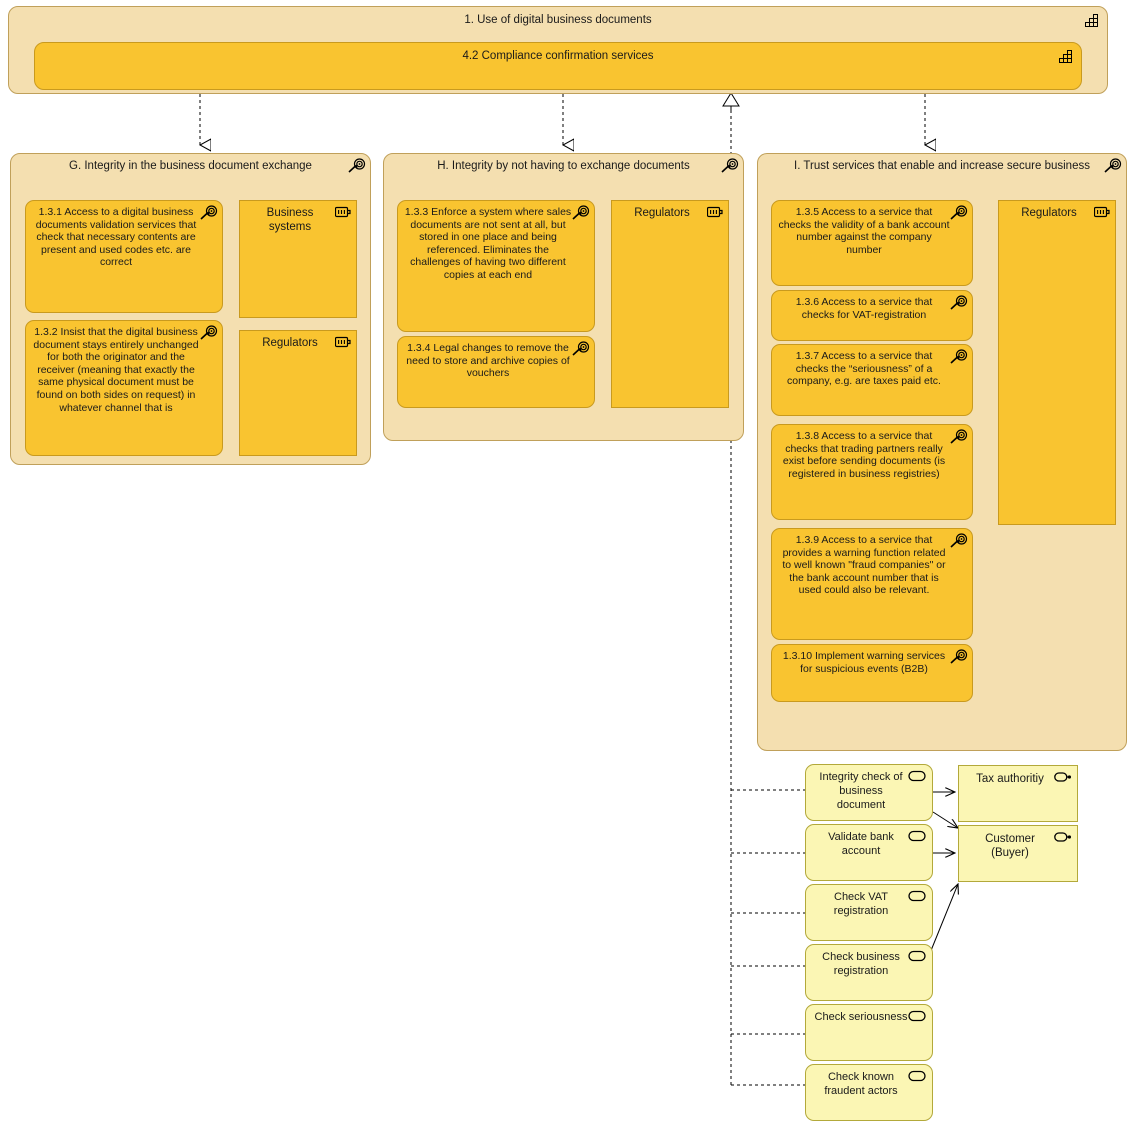  I want to click on service-check-known-fraudent-actors: Check known fraudent actors, so click(869, 1092).